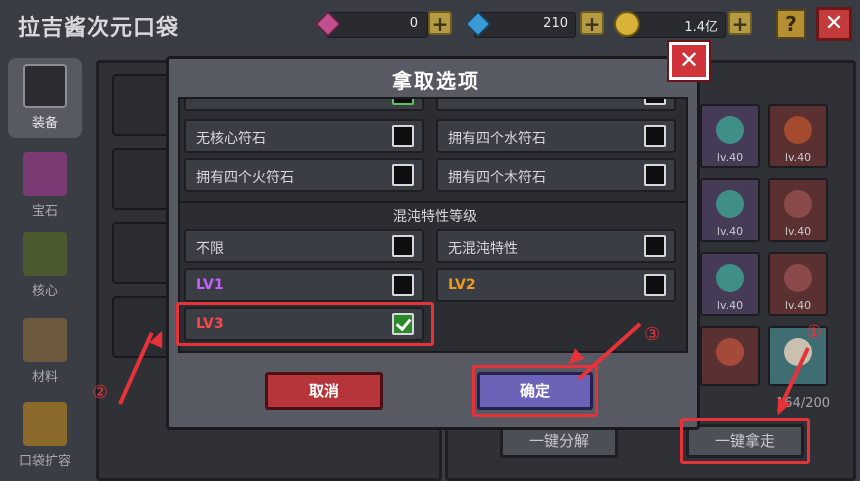 The height and width of the screenshot is (481, 860). What do you see at coordinates (45, 174) in the screenshot?
I see `gem-icon` at bounding box center [45, 174].